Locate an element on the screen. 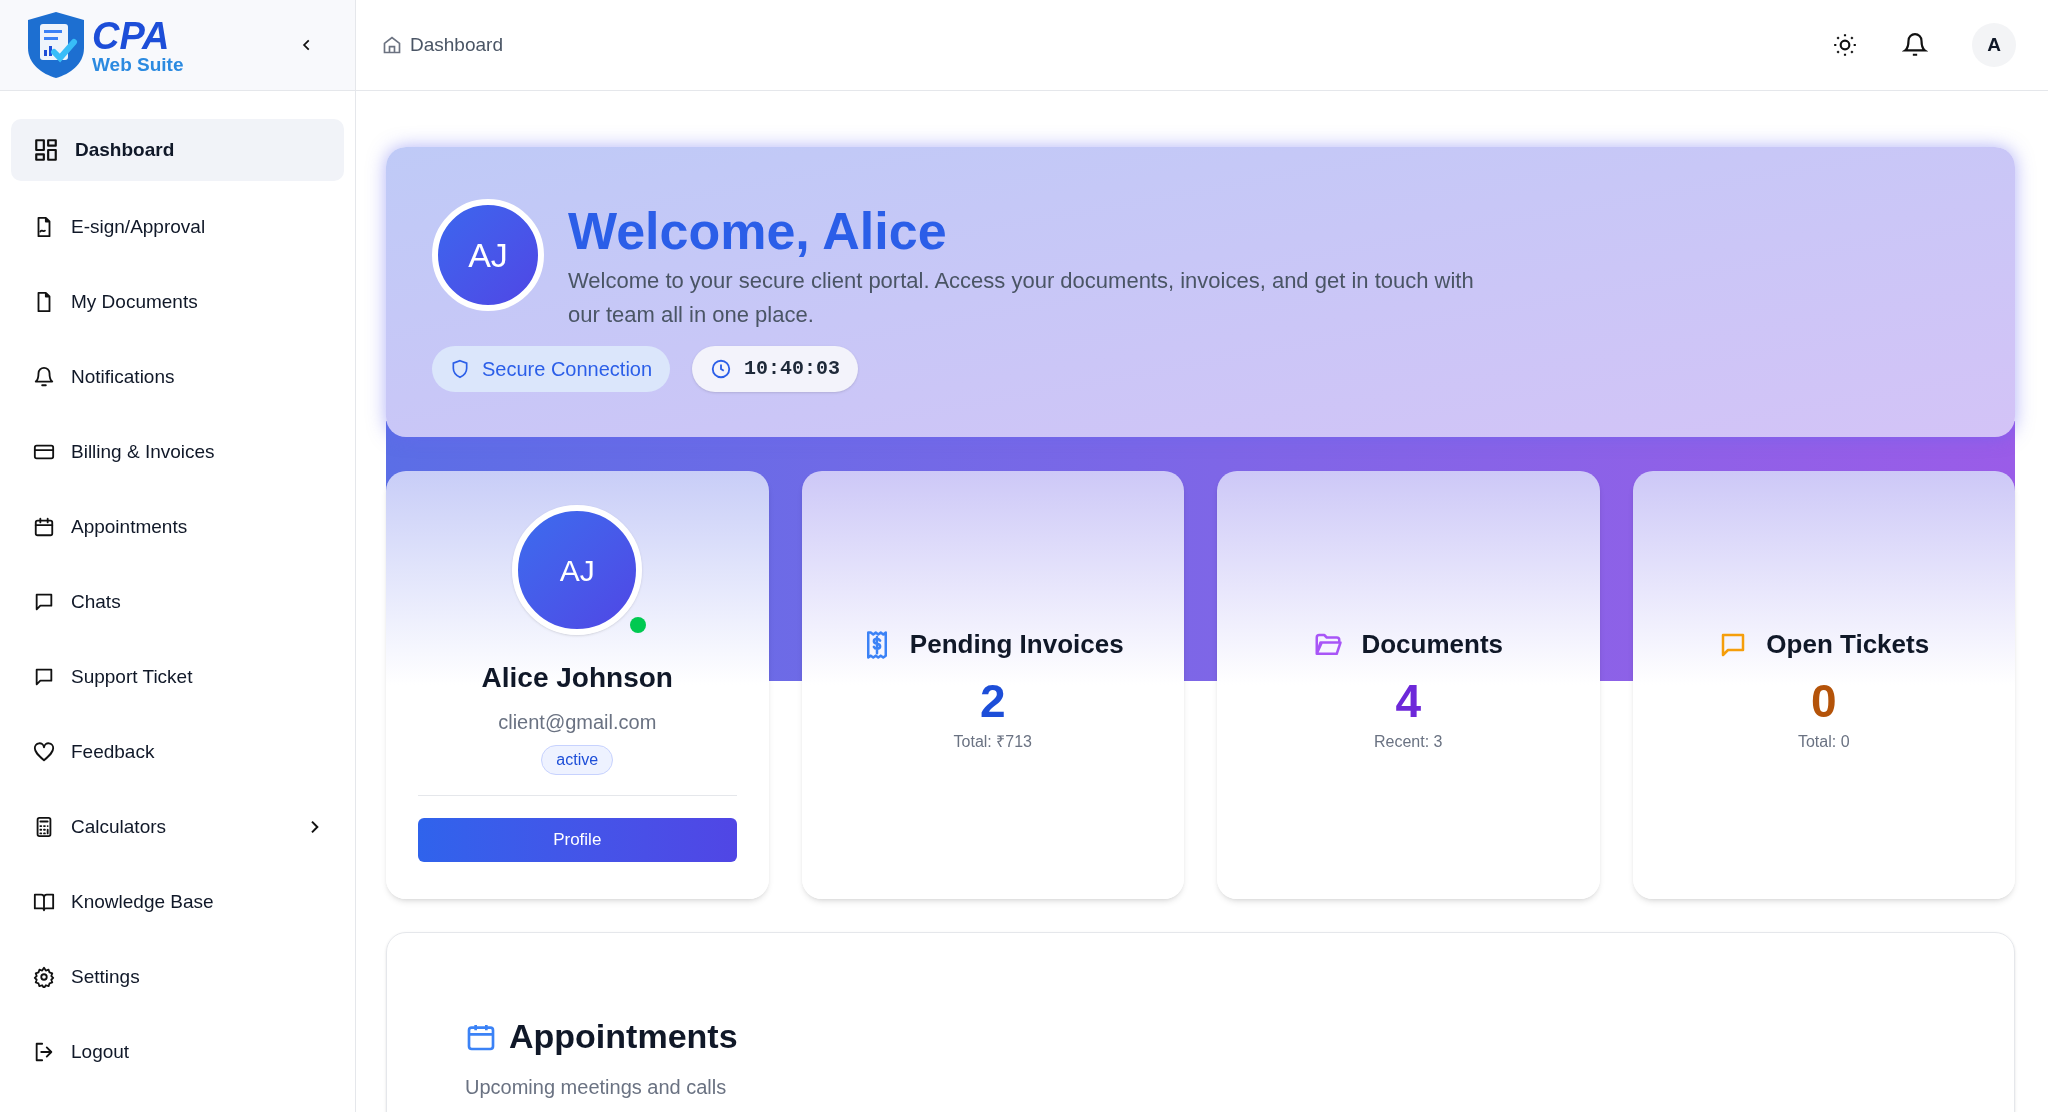  sidebar-item: Logout is located at coordinates (177, 1052).